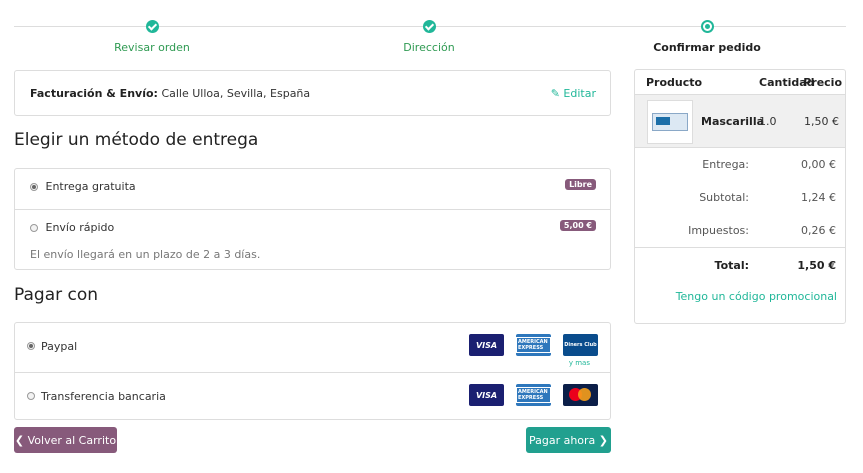  Describe the element at coordinates (579, 93) in the screenshot. I see `edit-label: Editar` at that location.